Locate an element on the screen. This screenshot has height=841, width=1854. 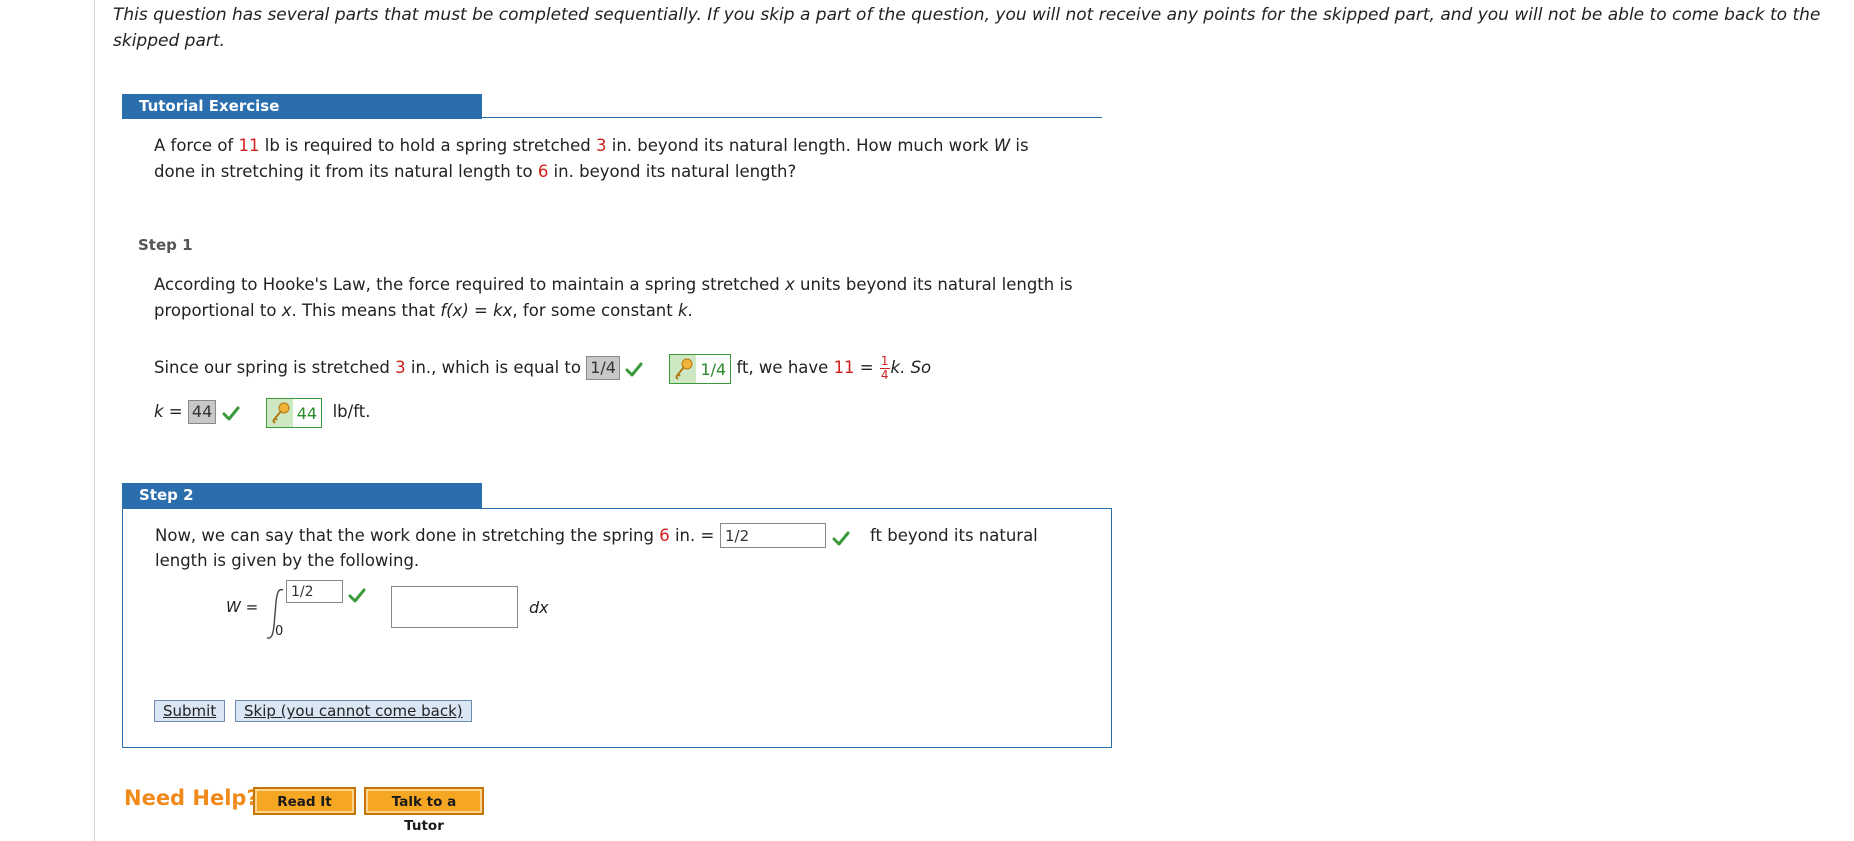
one-quarter-fraction: 14 is located at coordinates (884, 368).